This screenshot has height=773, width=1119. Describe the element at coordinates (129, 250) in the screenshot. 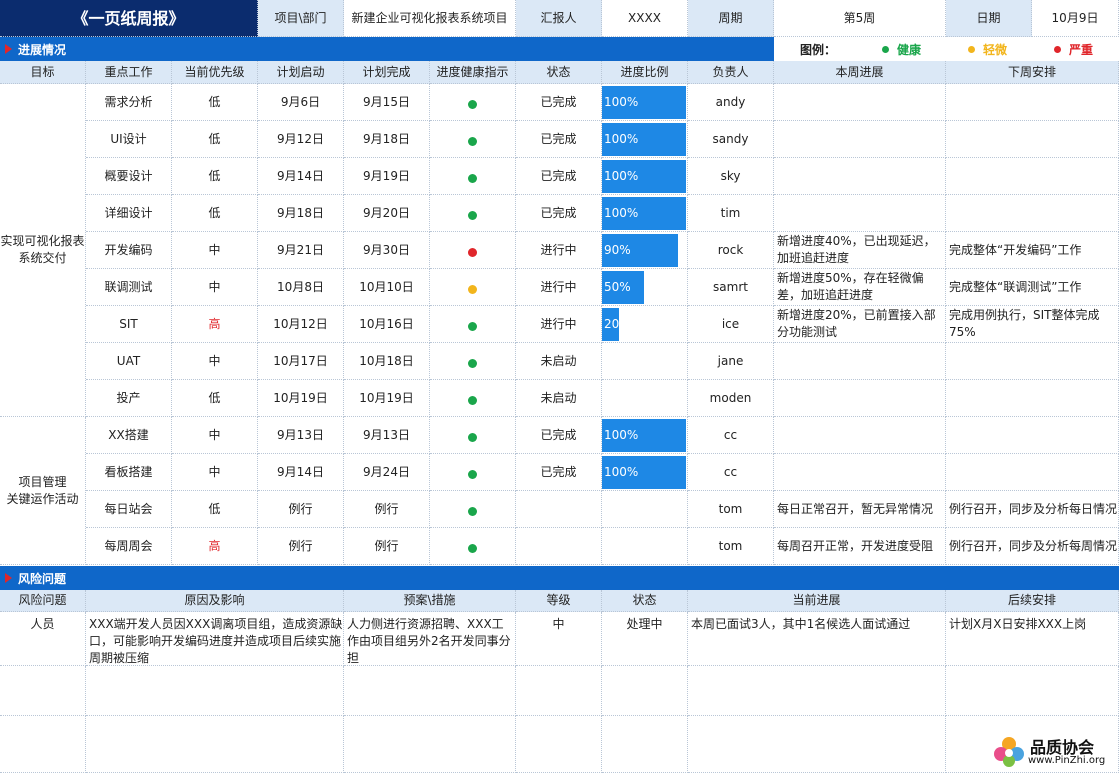

I see `task-name: 开发编码` at that location.